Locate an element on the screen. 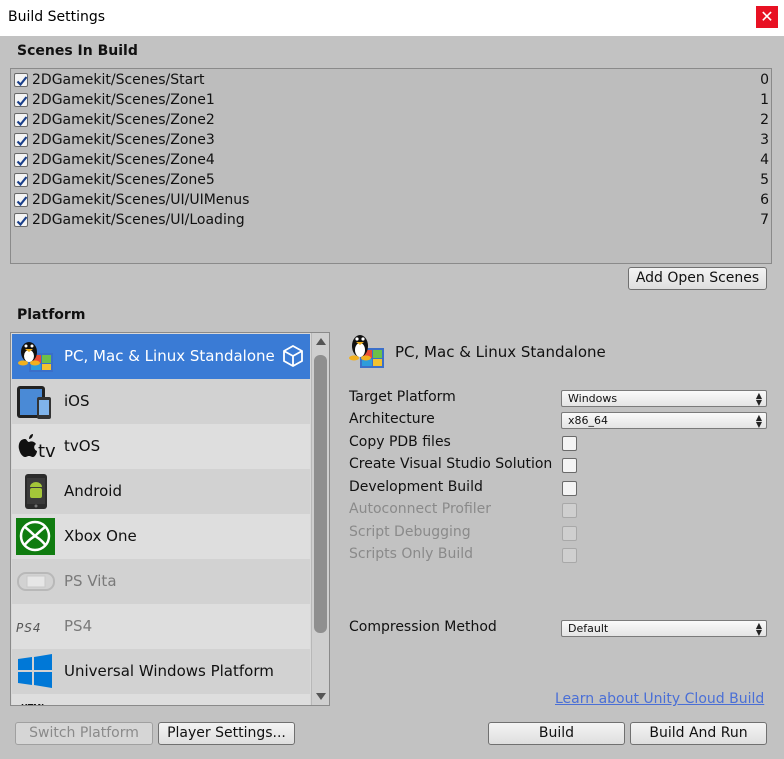 The height and width of the screenshot is (759, 784). scene-path: 2DGamekit/Scenes/Zone2 is located at coordinates (123, 120).